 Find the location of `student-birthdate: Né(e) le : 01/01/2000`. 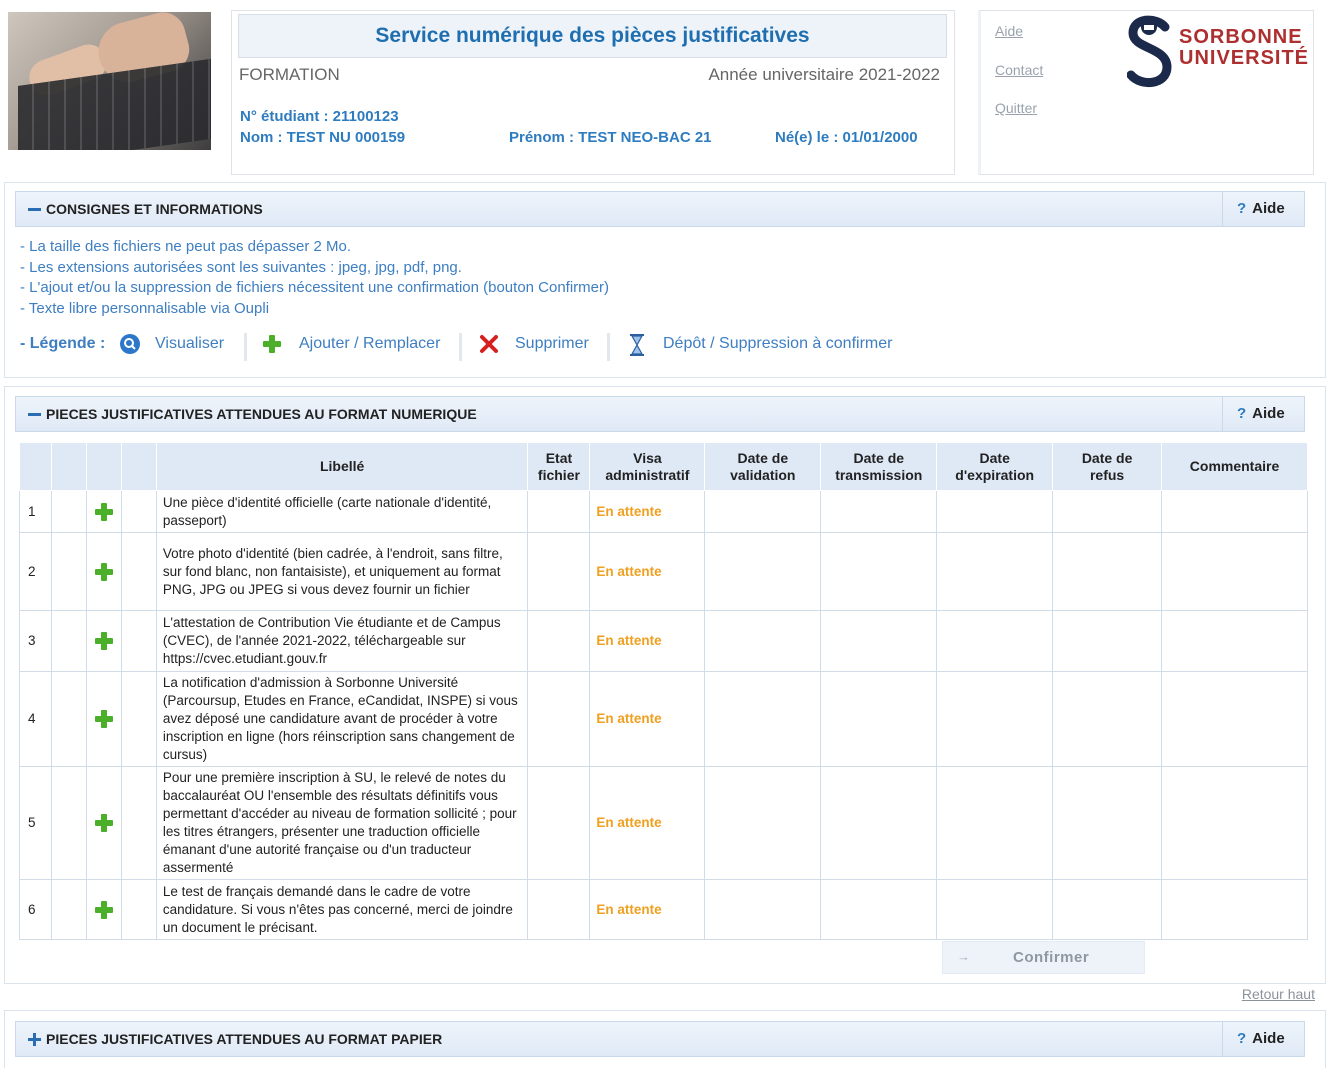

student-birthdate: Né(e) le : 01/01/2000 is located at coordinates (846, 137).